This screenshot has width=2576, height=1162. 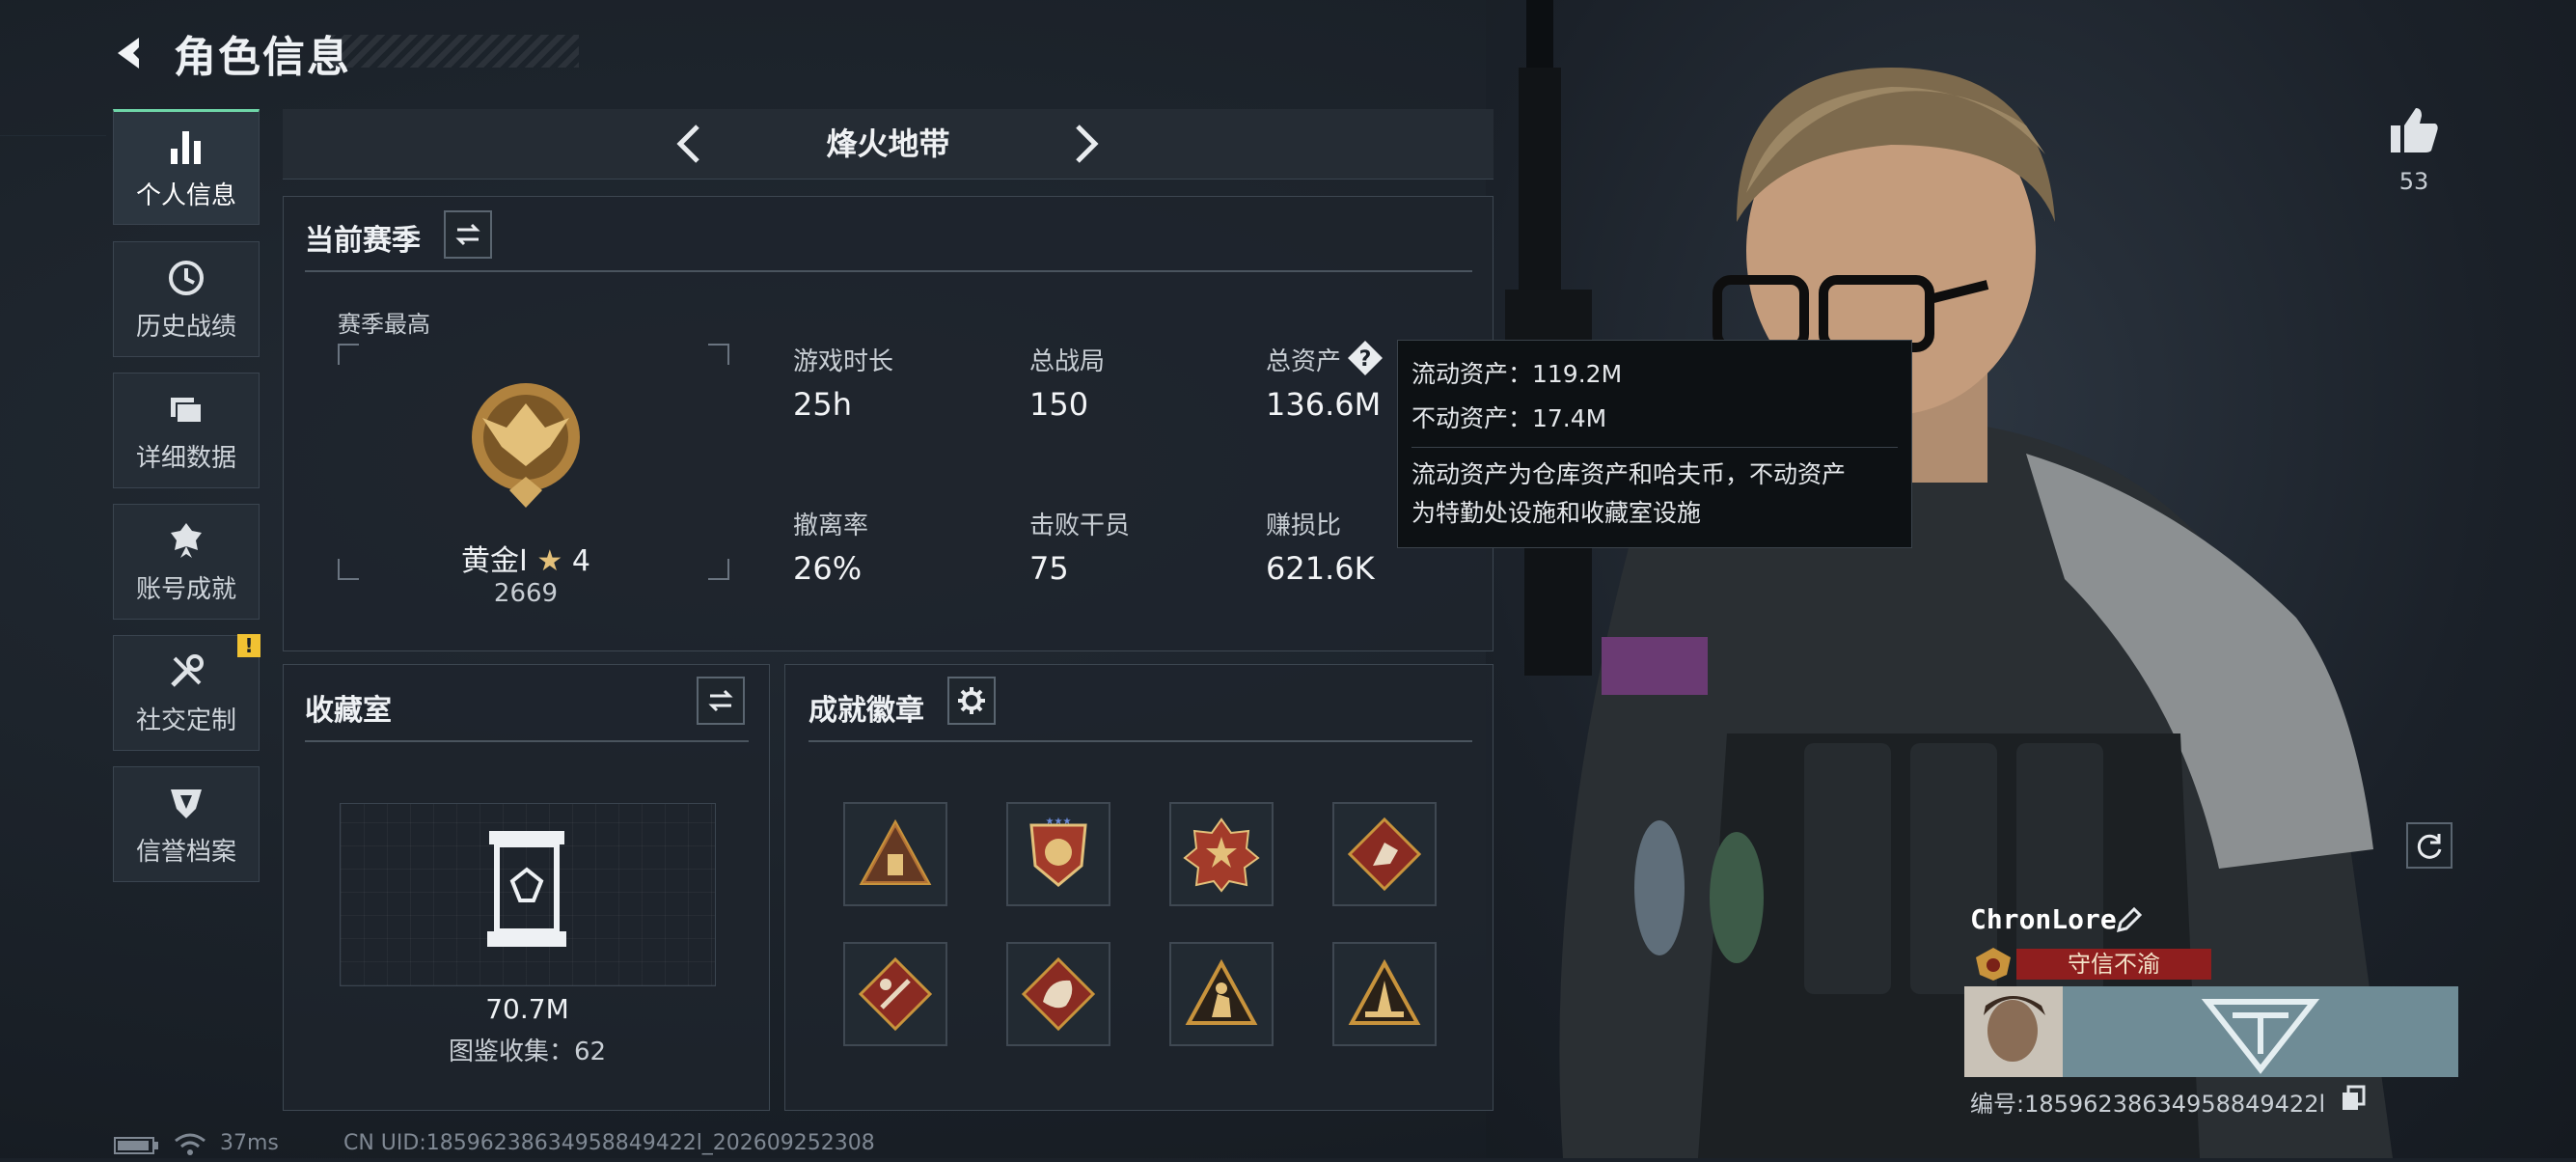 I want to click on achievements-title: 成就徽章, so click(x=866, y=711).